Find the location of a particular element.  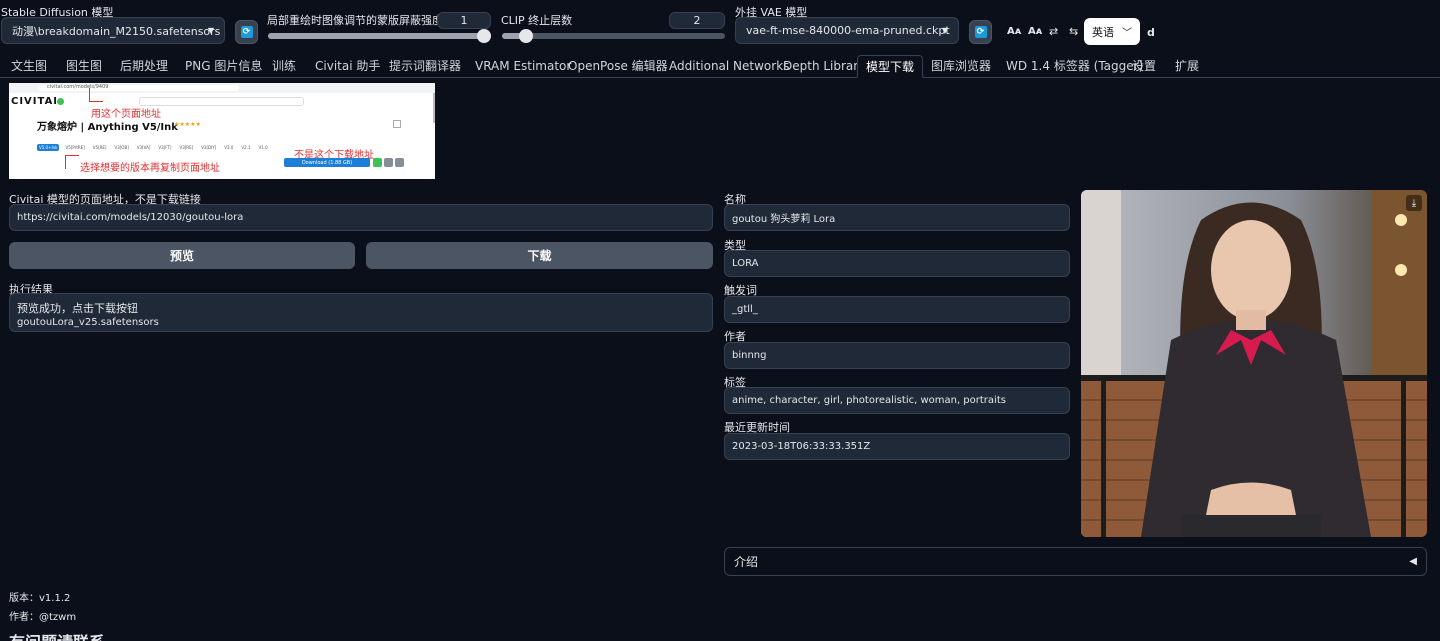

mask-strength-input: 1 is located at coordinates (464, 20).